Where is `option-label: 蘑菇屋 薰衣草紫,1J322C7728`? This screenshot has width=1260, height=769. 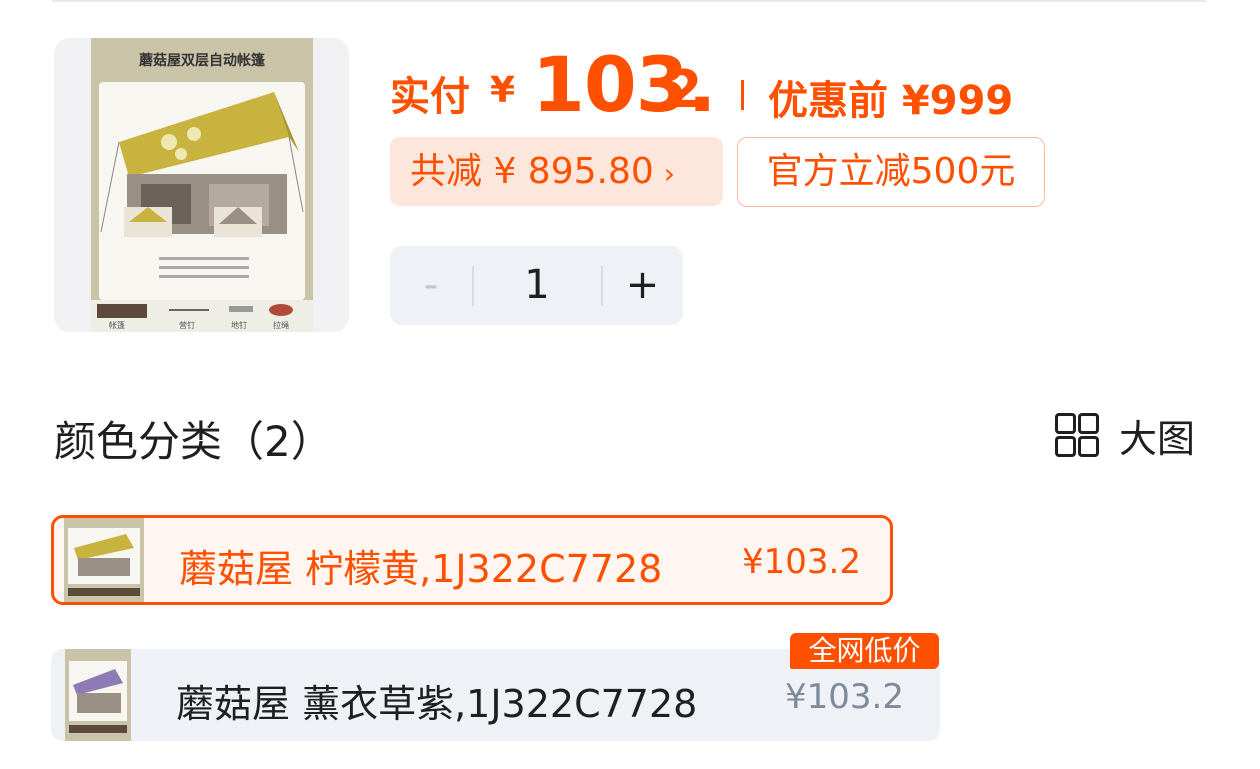 option-label: 蘑菇屋 薰衣草紫,1J322C7728 is located at coordinates (437, 704).